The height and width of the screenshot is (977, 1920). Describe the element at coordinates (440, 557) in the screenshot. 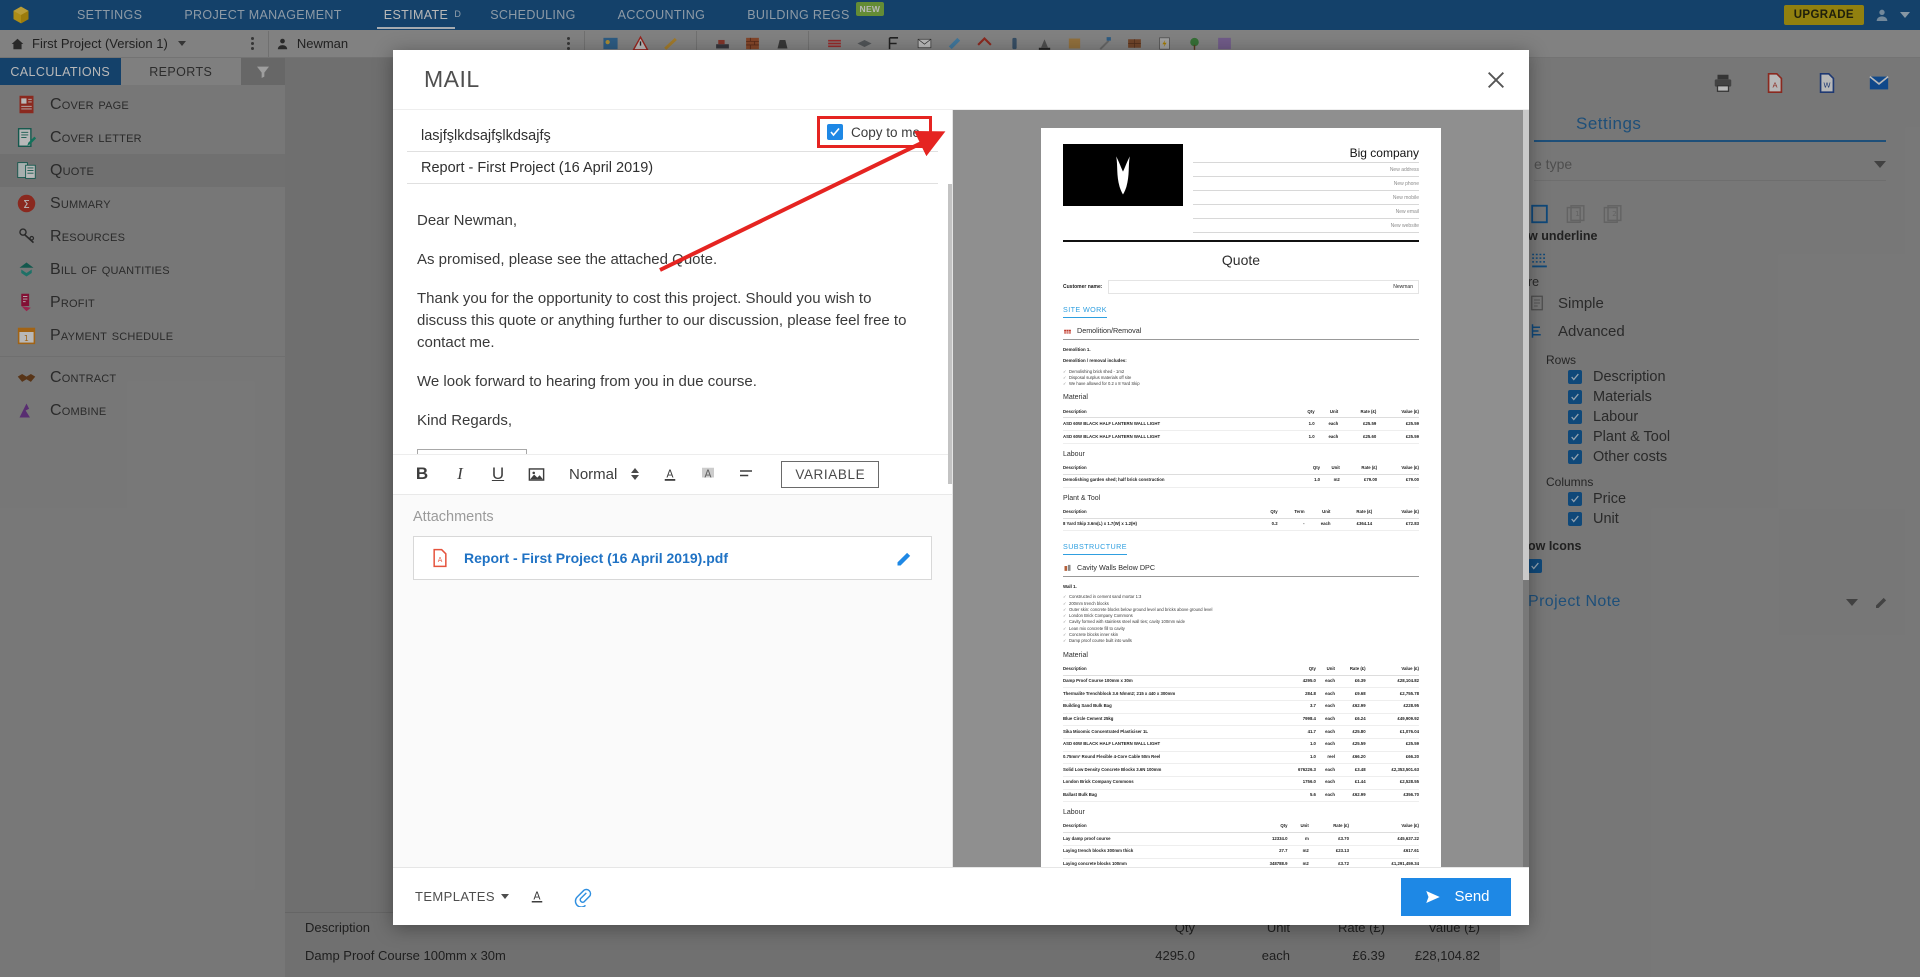

I see `pdf-file-icon: A` at that location.